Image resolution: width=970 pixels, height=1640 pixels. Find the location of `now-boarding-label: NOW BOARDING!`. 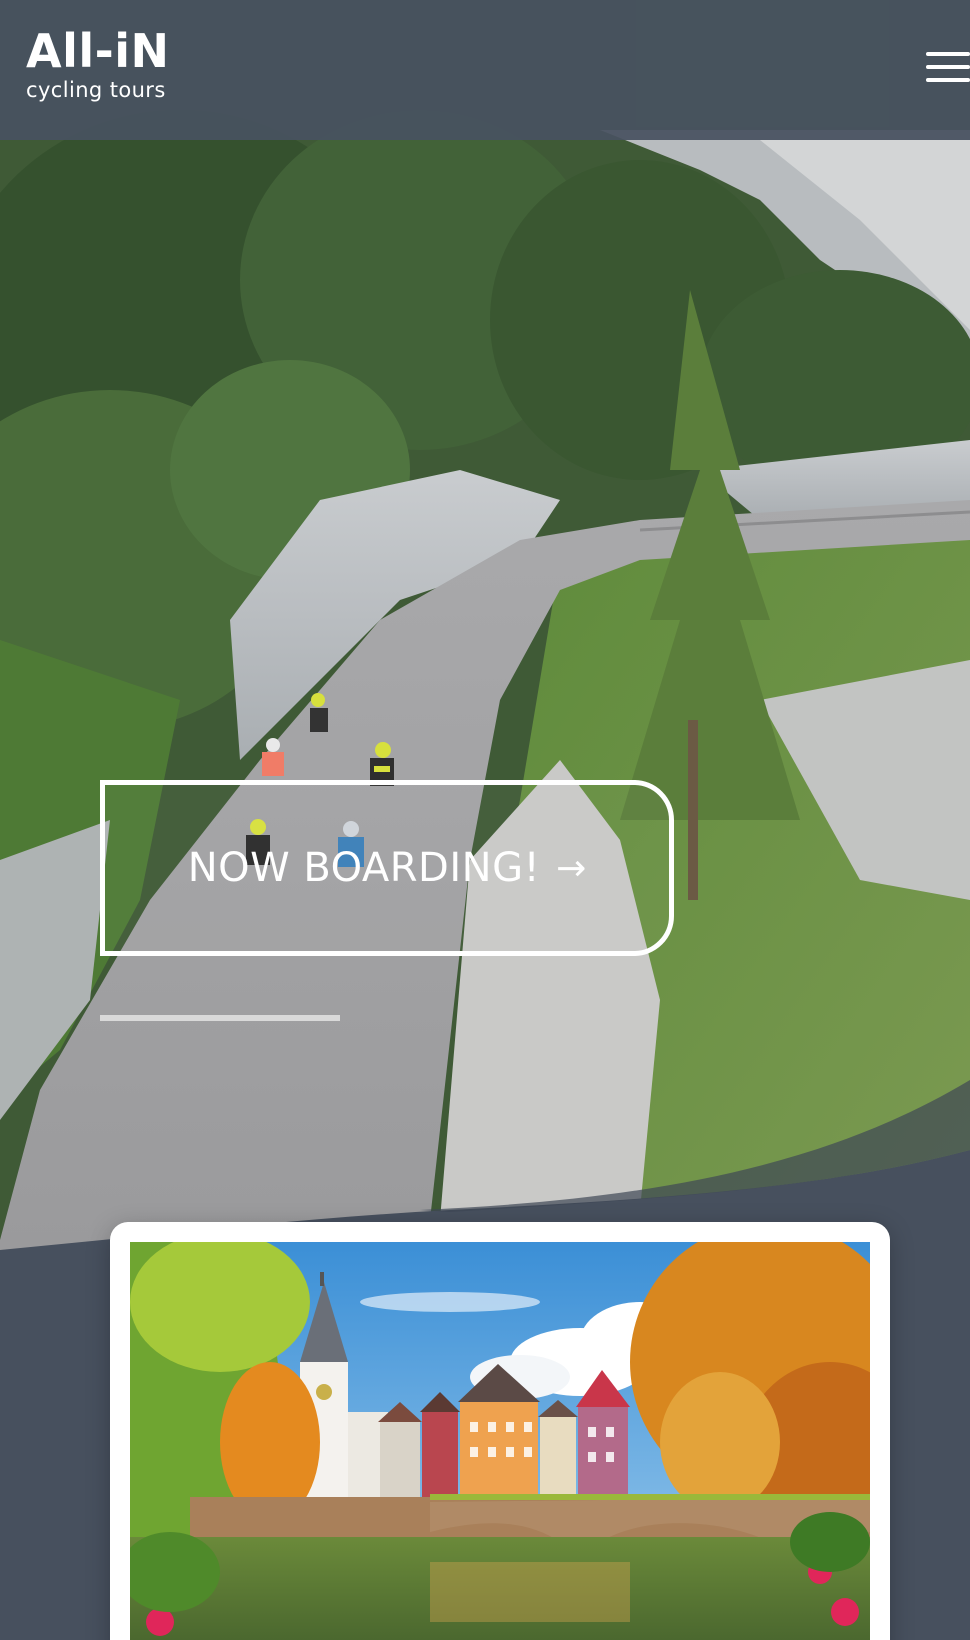

now-boarding-label: NOW BOARDING! is located at coordinates (364, 868).